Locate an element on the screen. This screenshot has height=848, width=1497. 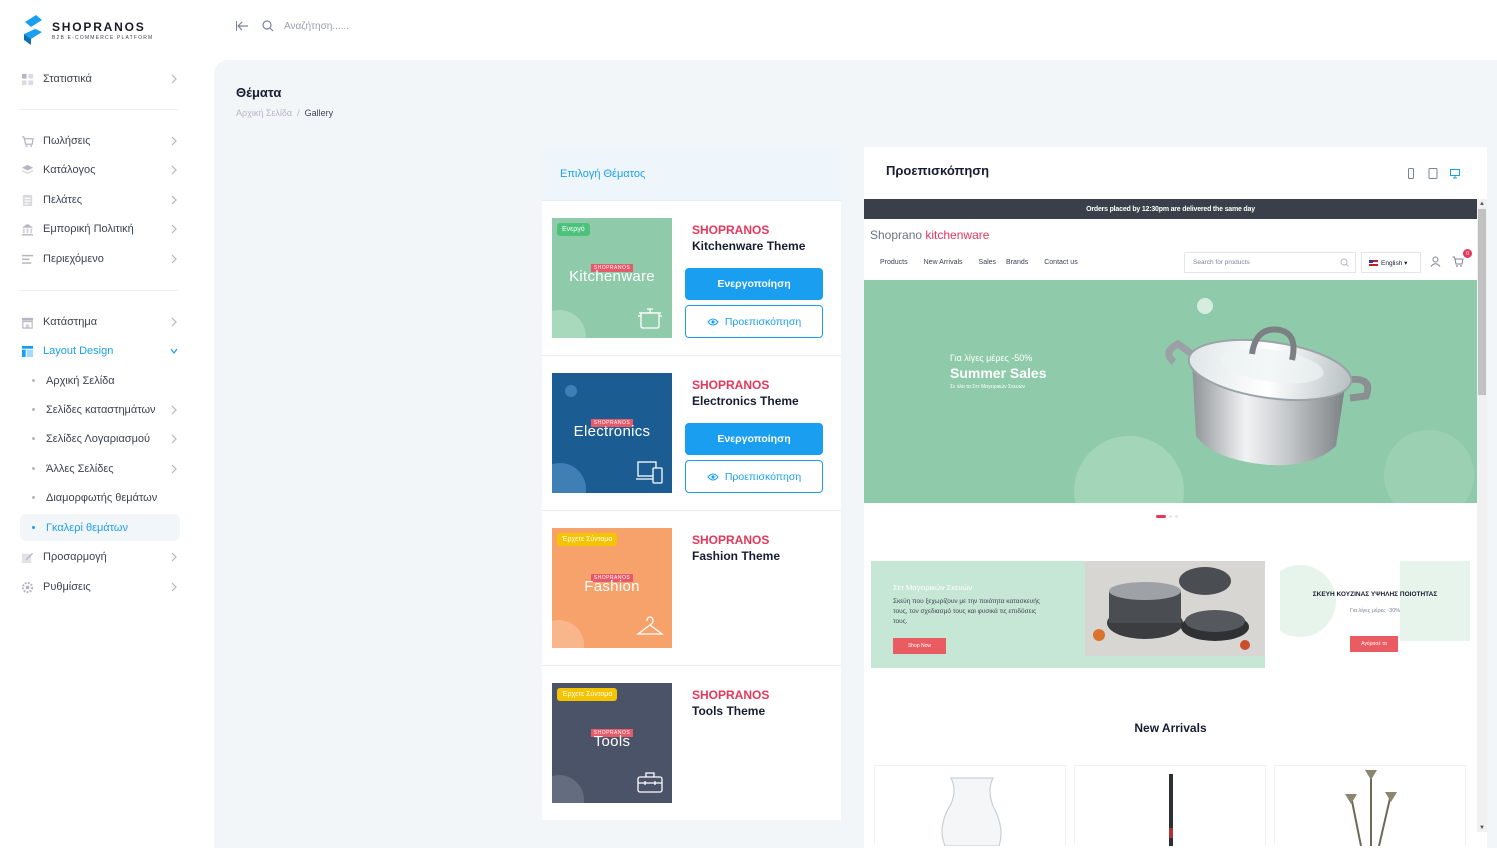
logo: SHOPRANOS B2B E-COMMERCE PLATFORM is located at coordinates (87, 30).